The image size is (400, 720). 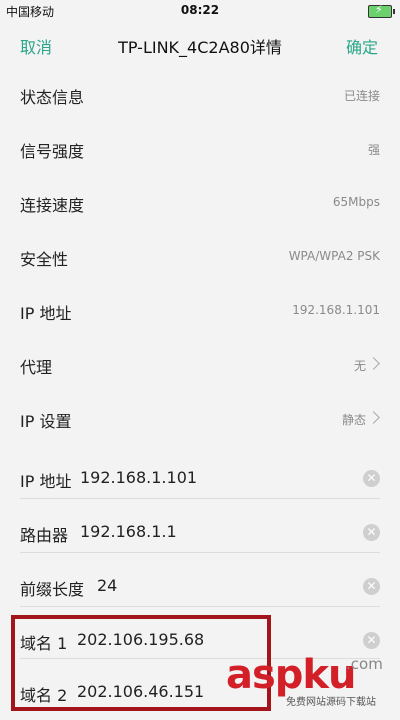 I want to click on info-label: 代理, so click(x=36, y=367).